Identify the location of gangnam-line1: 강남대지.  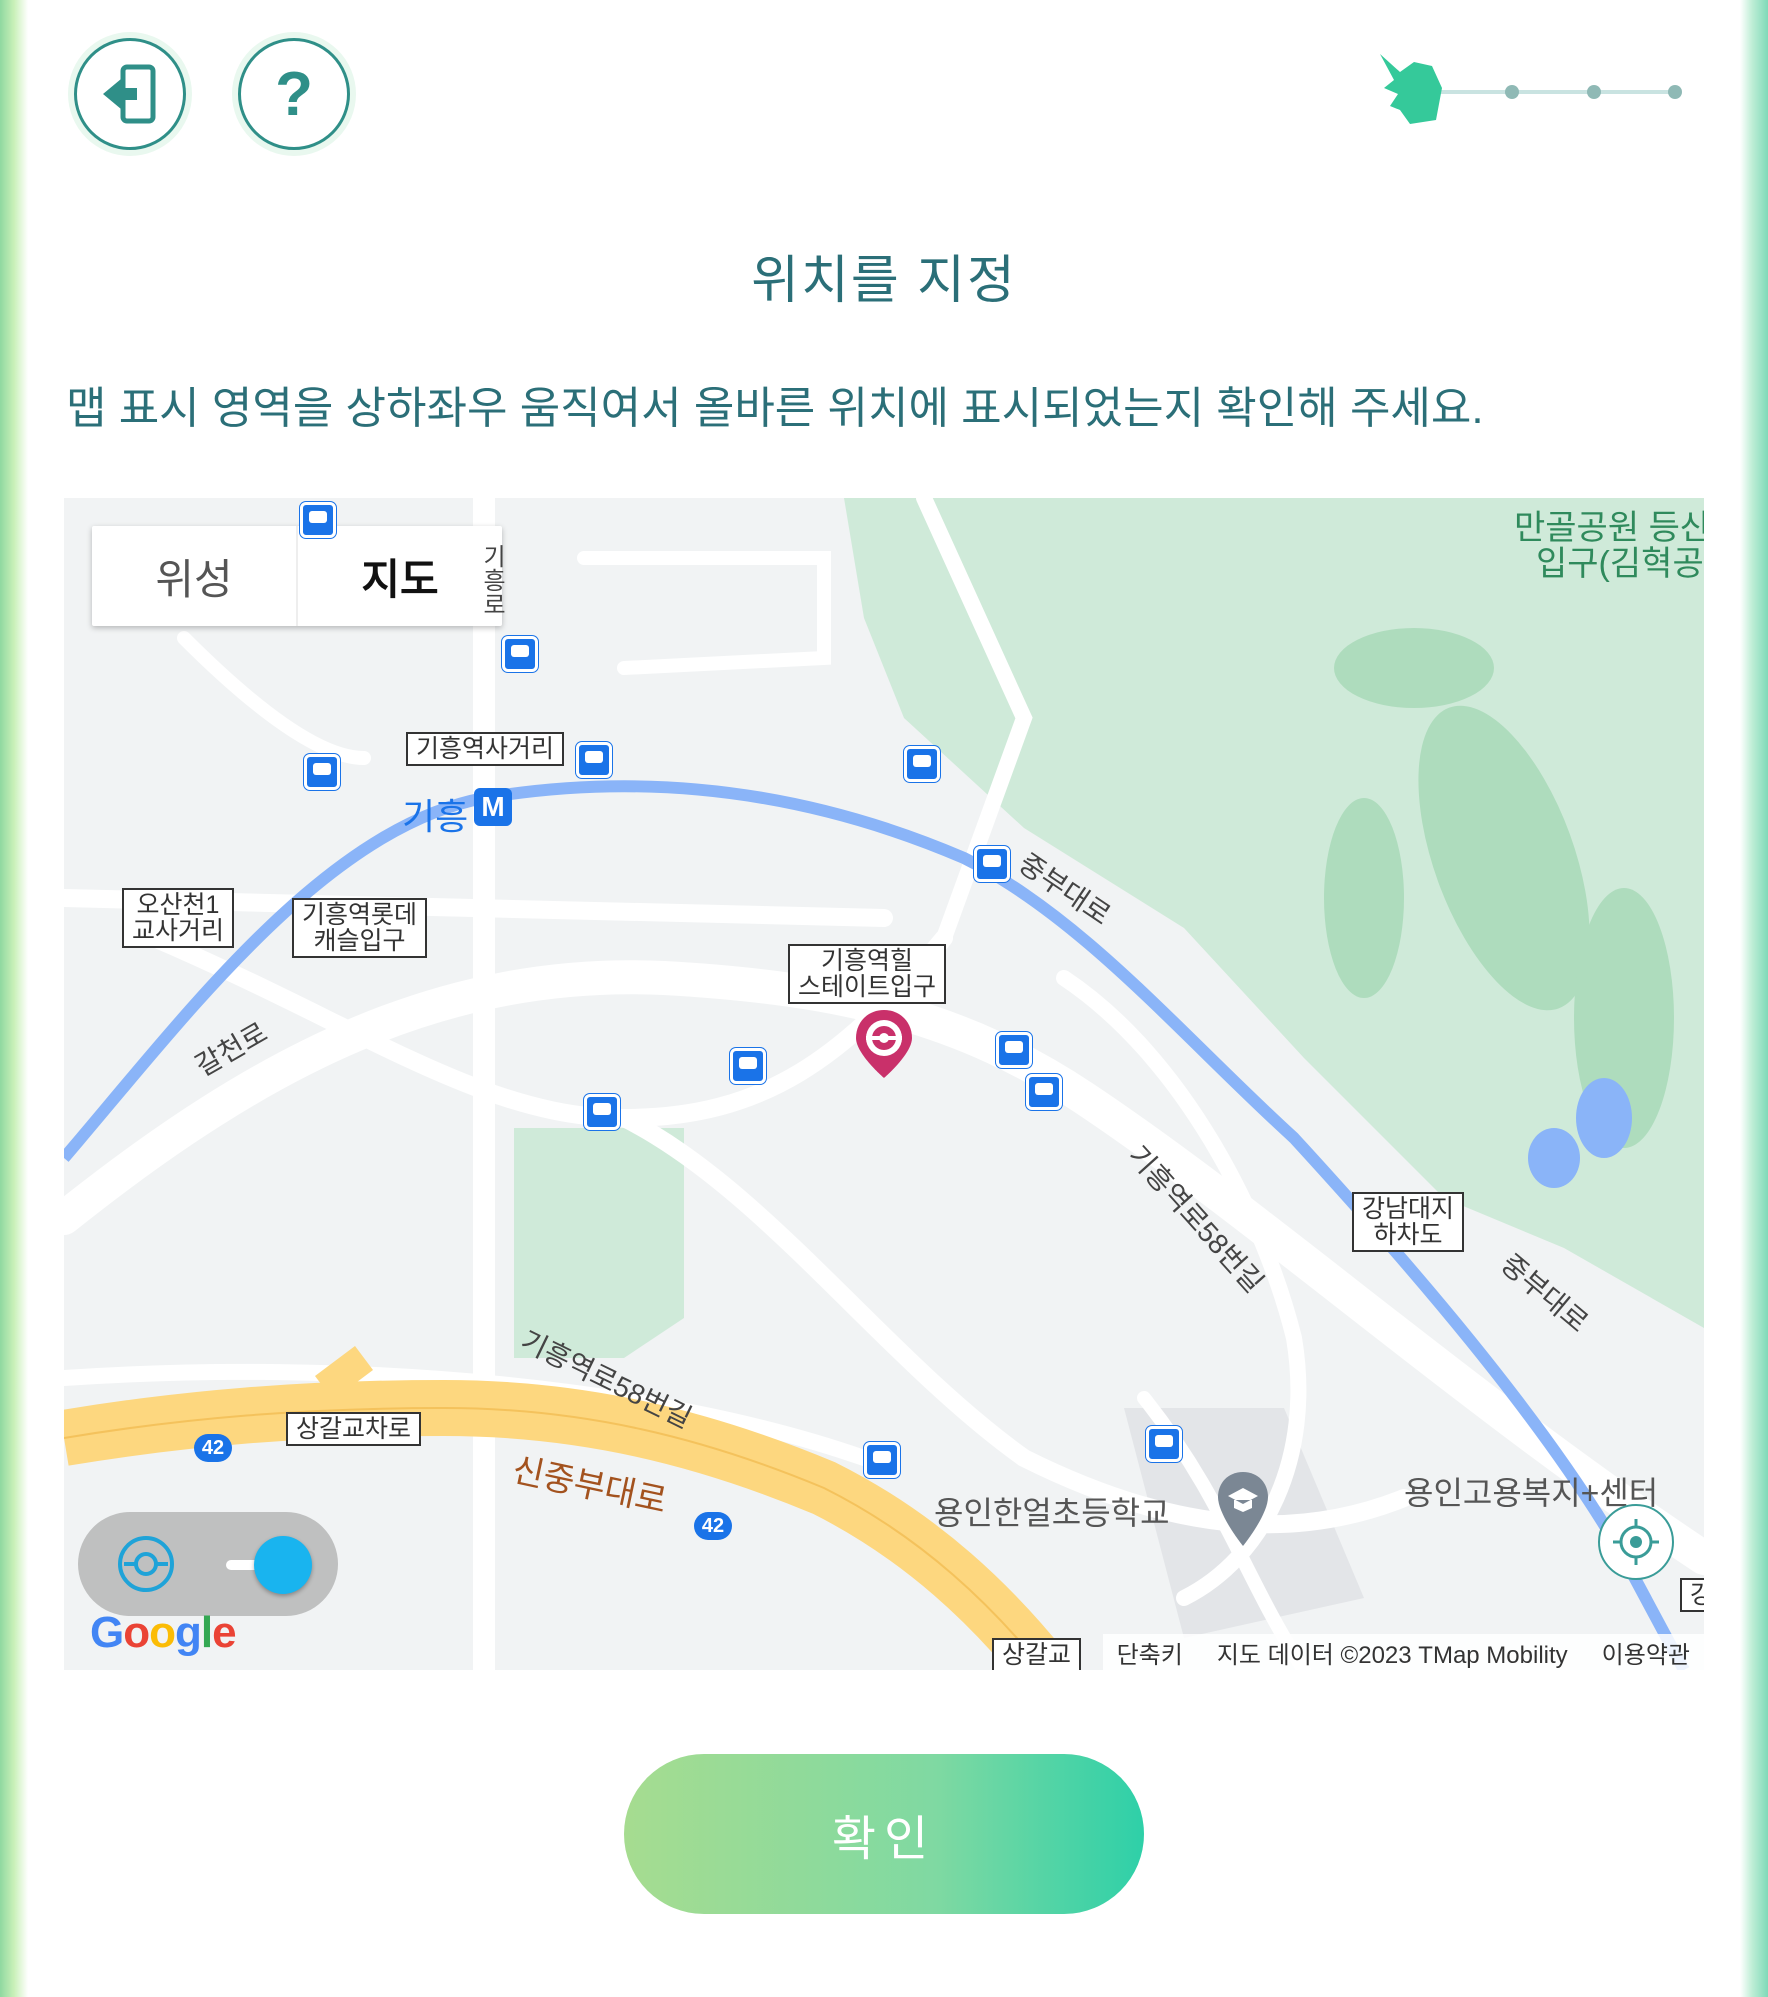
(1408, 1209).